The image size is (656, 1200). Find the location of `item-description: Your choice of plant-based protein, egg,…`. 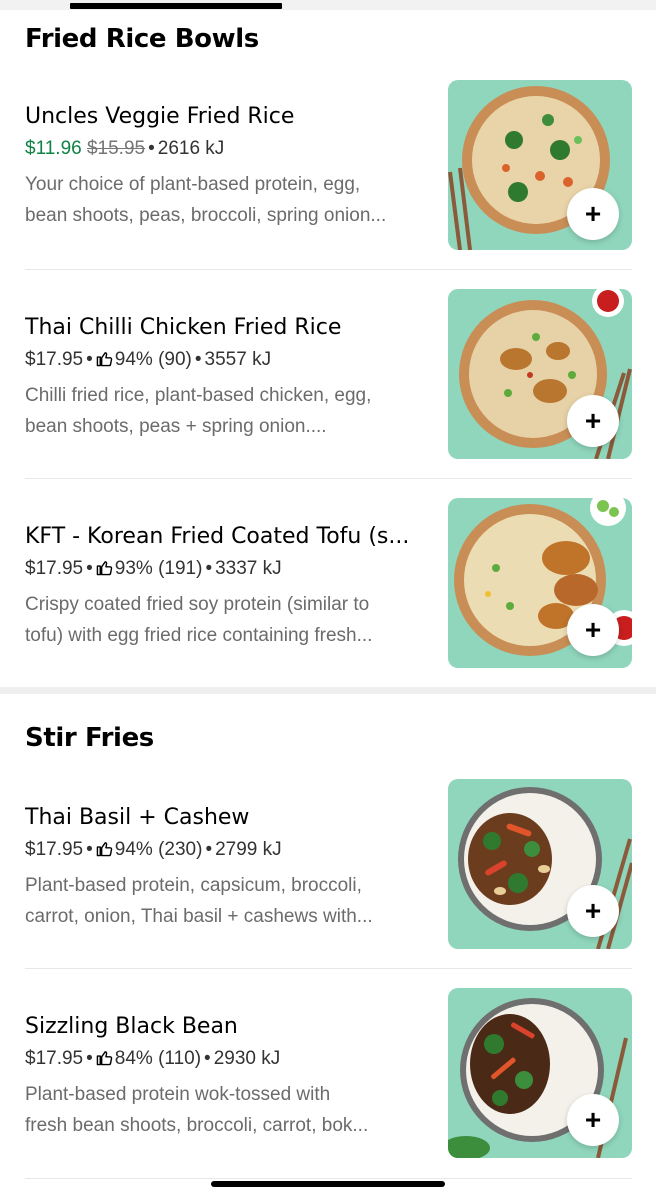

item-description: Your choice of plant-based protein, egg,… is located at coordinates (231, 200).